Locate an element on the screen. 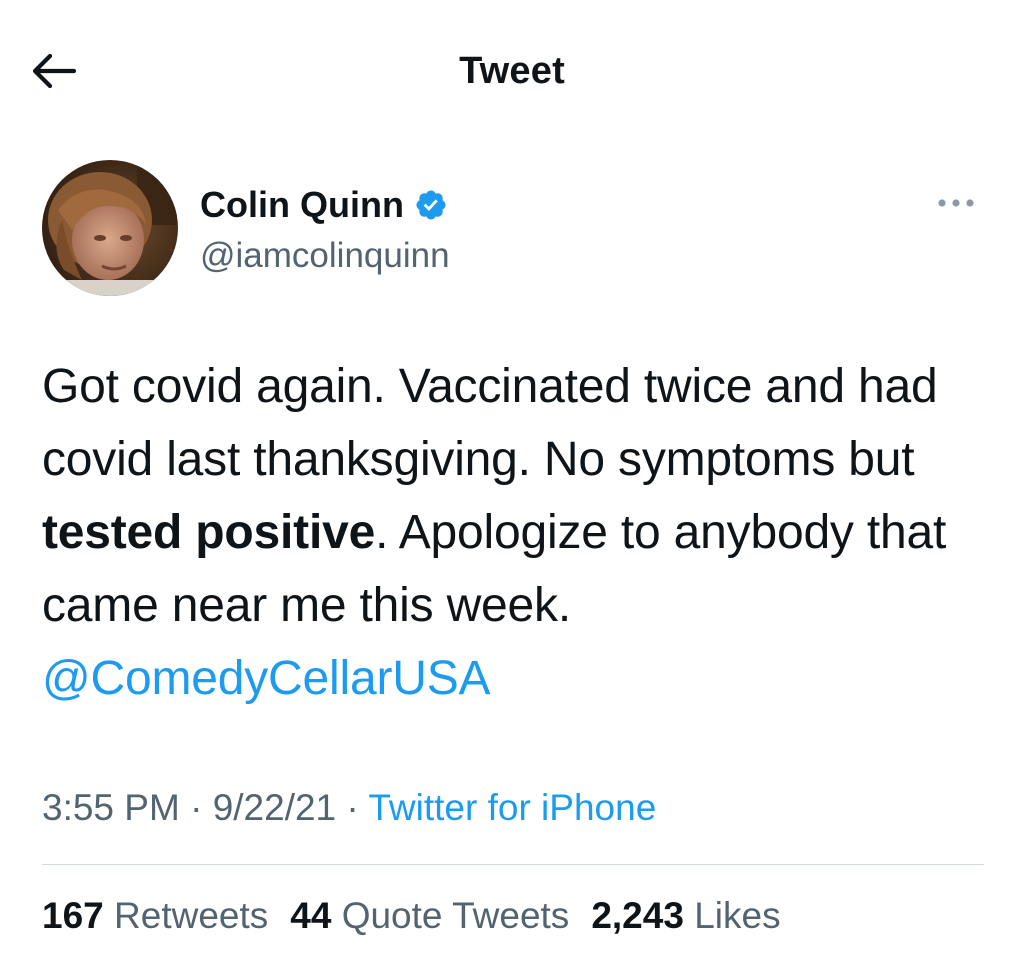  retweets-stat: 167 Retweets is located at coordinates (155, 916).